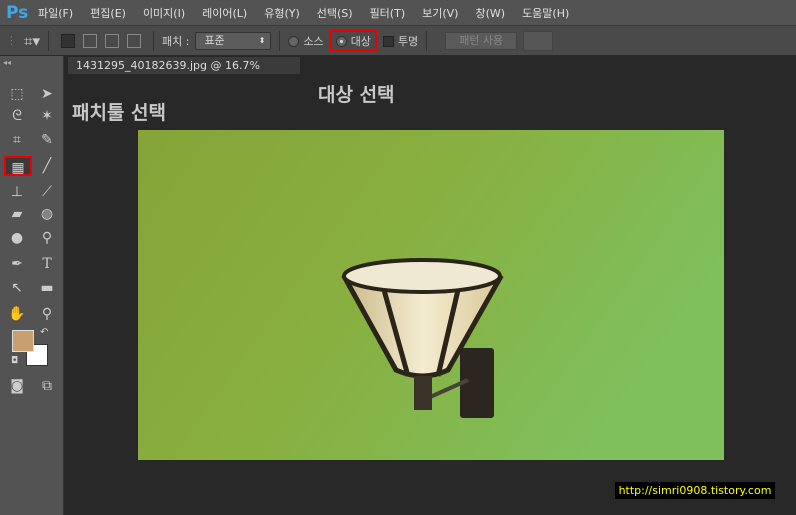 Image resolution: width=796 pixels, height=515 pixels. I want to click on options-bar: ⋮ ⌗▾ 패치 : 표준 ⬍ 소스 대상 투명 패턴 사용, so click(398, 40).